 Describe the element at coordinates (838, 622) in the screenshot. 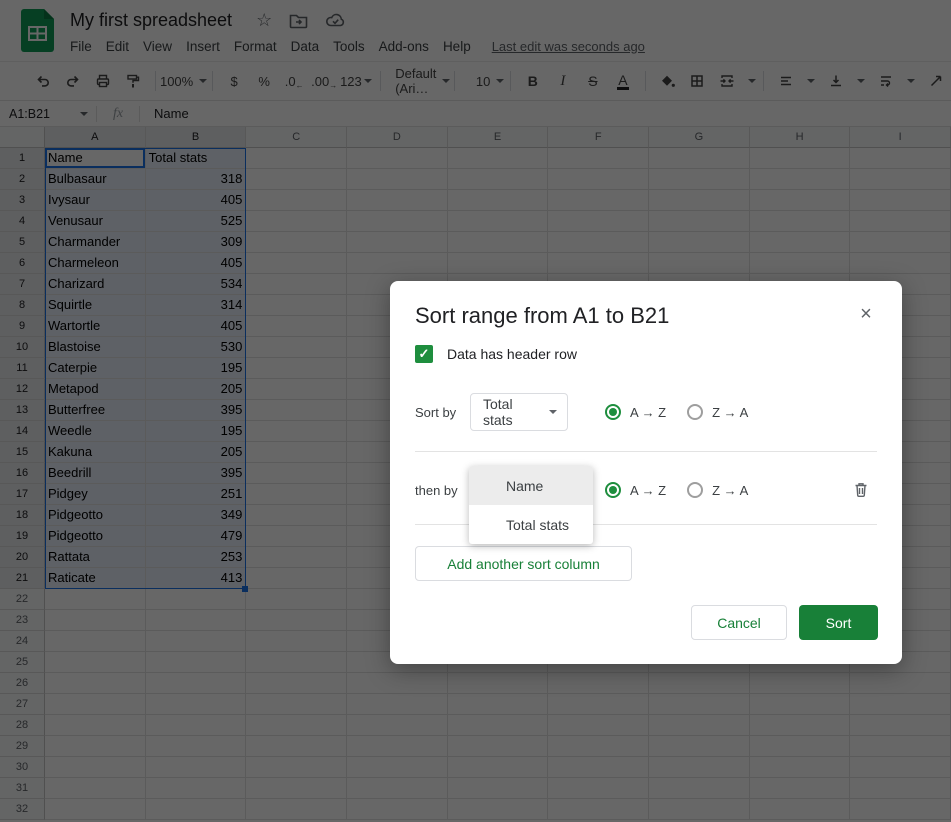

I see `sort-button: Sort` at that location.